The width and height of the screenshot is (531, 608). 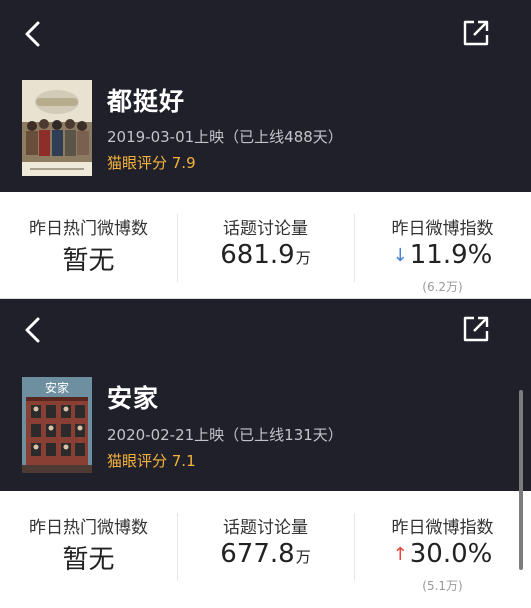 I want to click on stat-value: 677.8万, so click(x=265, y=554).